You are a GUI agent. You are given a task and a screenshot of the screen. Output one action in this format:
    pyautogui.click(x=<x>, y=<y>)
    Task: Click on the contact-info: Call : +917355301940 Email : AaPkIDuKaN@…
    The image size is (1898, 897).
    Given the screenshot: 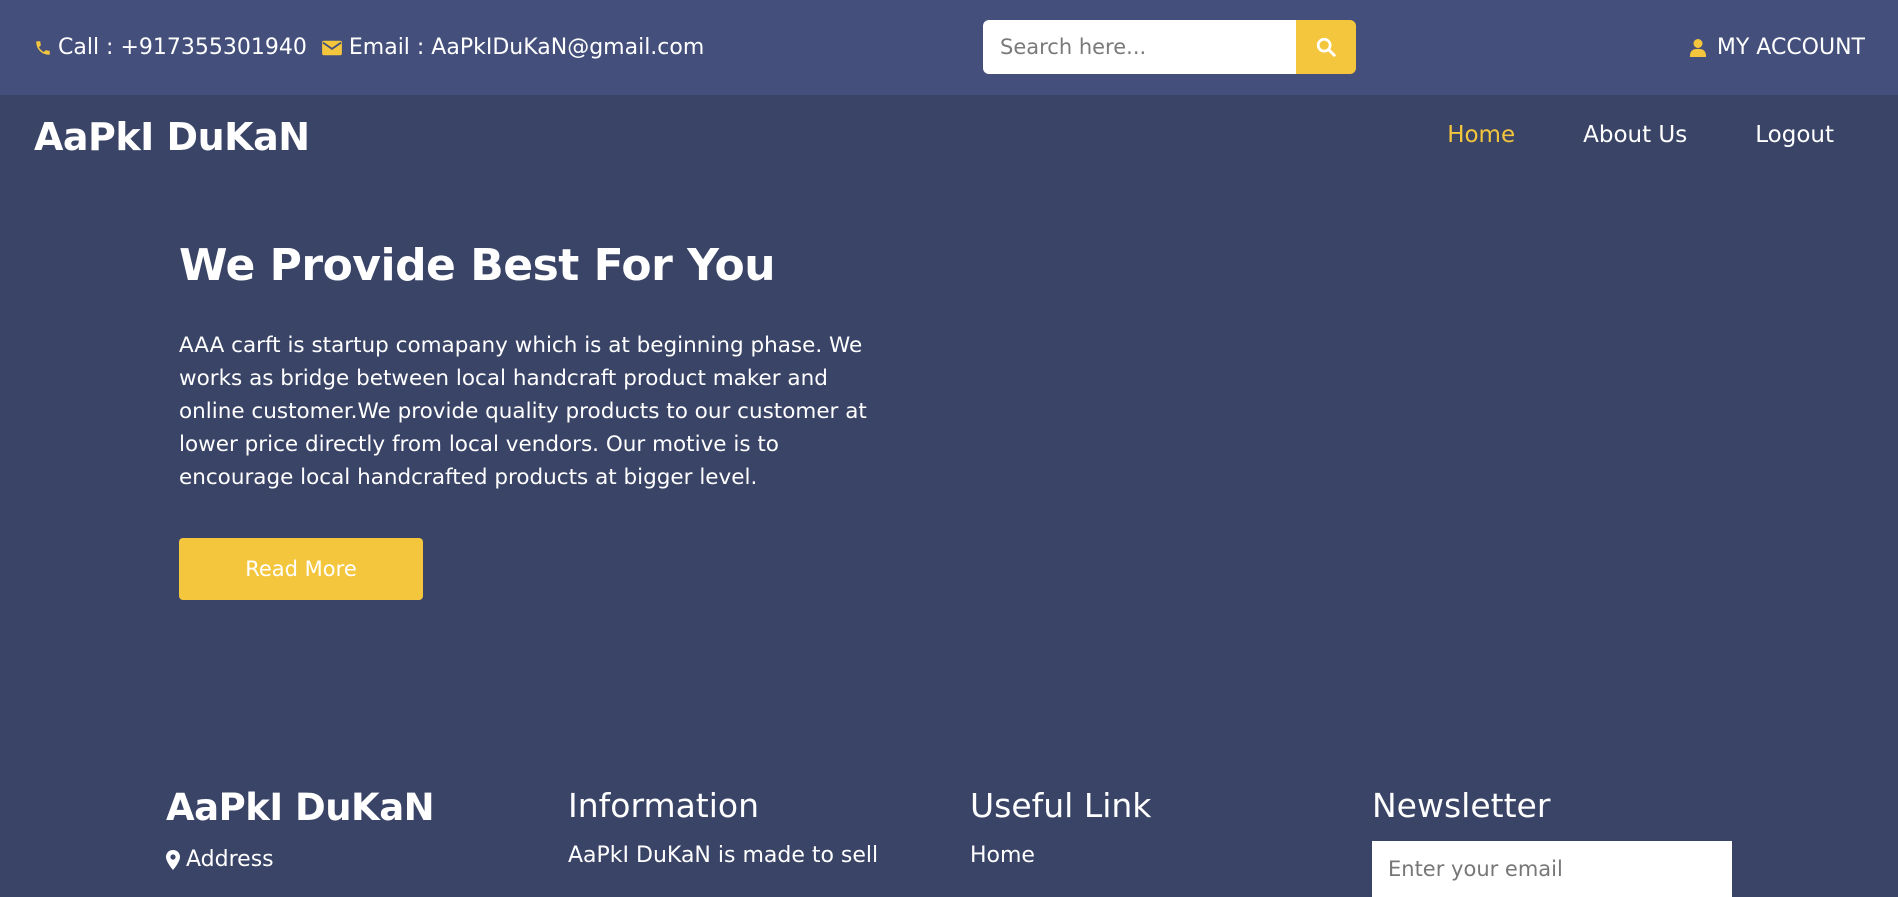 What is the action you would take?
    pyautogui.click(x=376, y=47)
    